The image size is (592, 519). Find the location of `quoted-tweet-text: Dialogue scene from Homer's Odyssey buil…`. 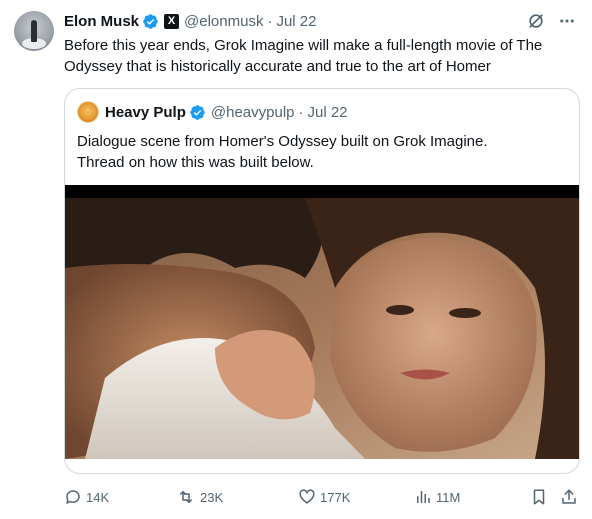

quoted-tweet-text: Dialogue scene from Homer's Odyssey buil… is located at coordinates (322, 152).